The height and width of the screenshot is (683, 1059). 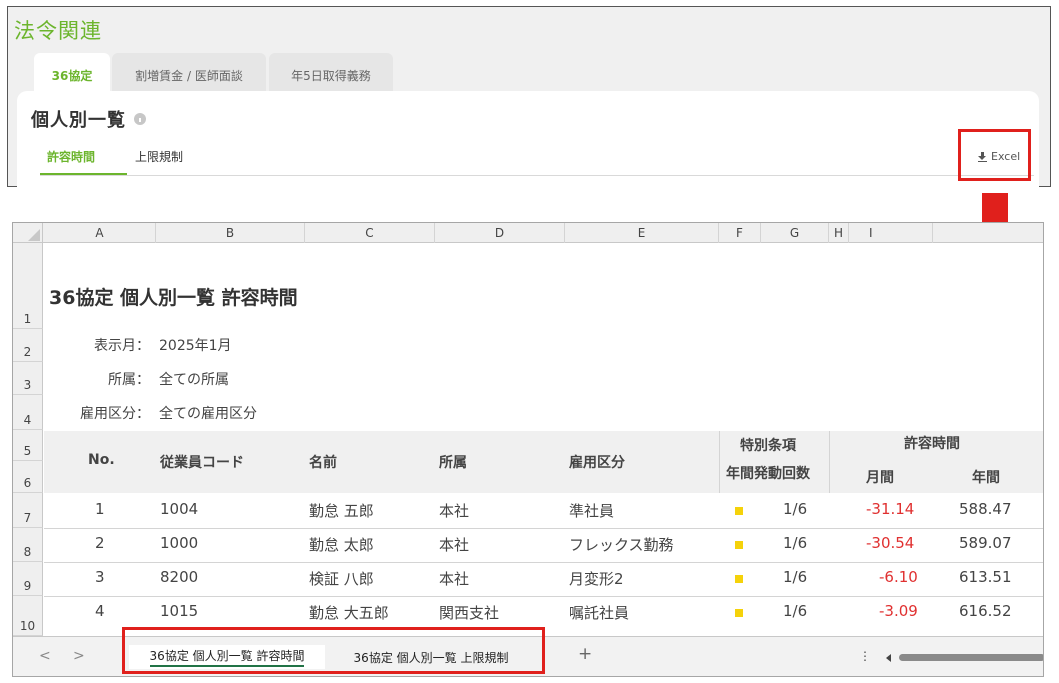 I want to click on meta-label-emptype: 雇用区分：, so click(x=115, y=414).